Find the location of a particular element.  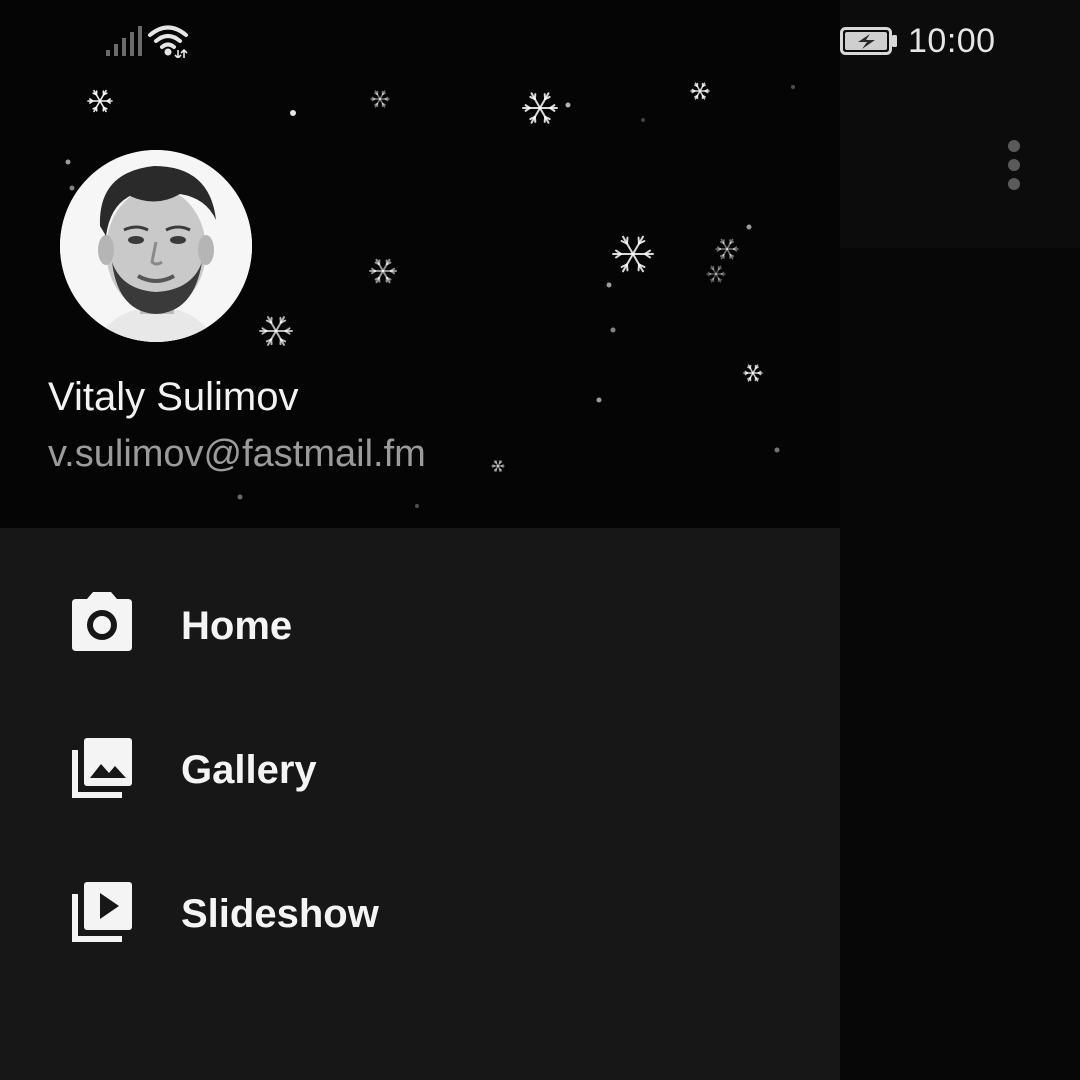

drawer-item-label: Gallery is located at coordinates (249, 770).